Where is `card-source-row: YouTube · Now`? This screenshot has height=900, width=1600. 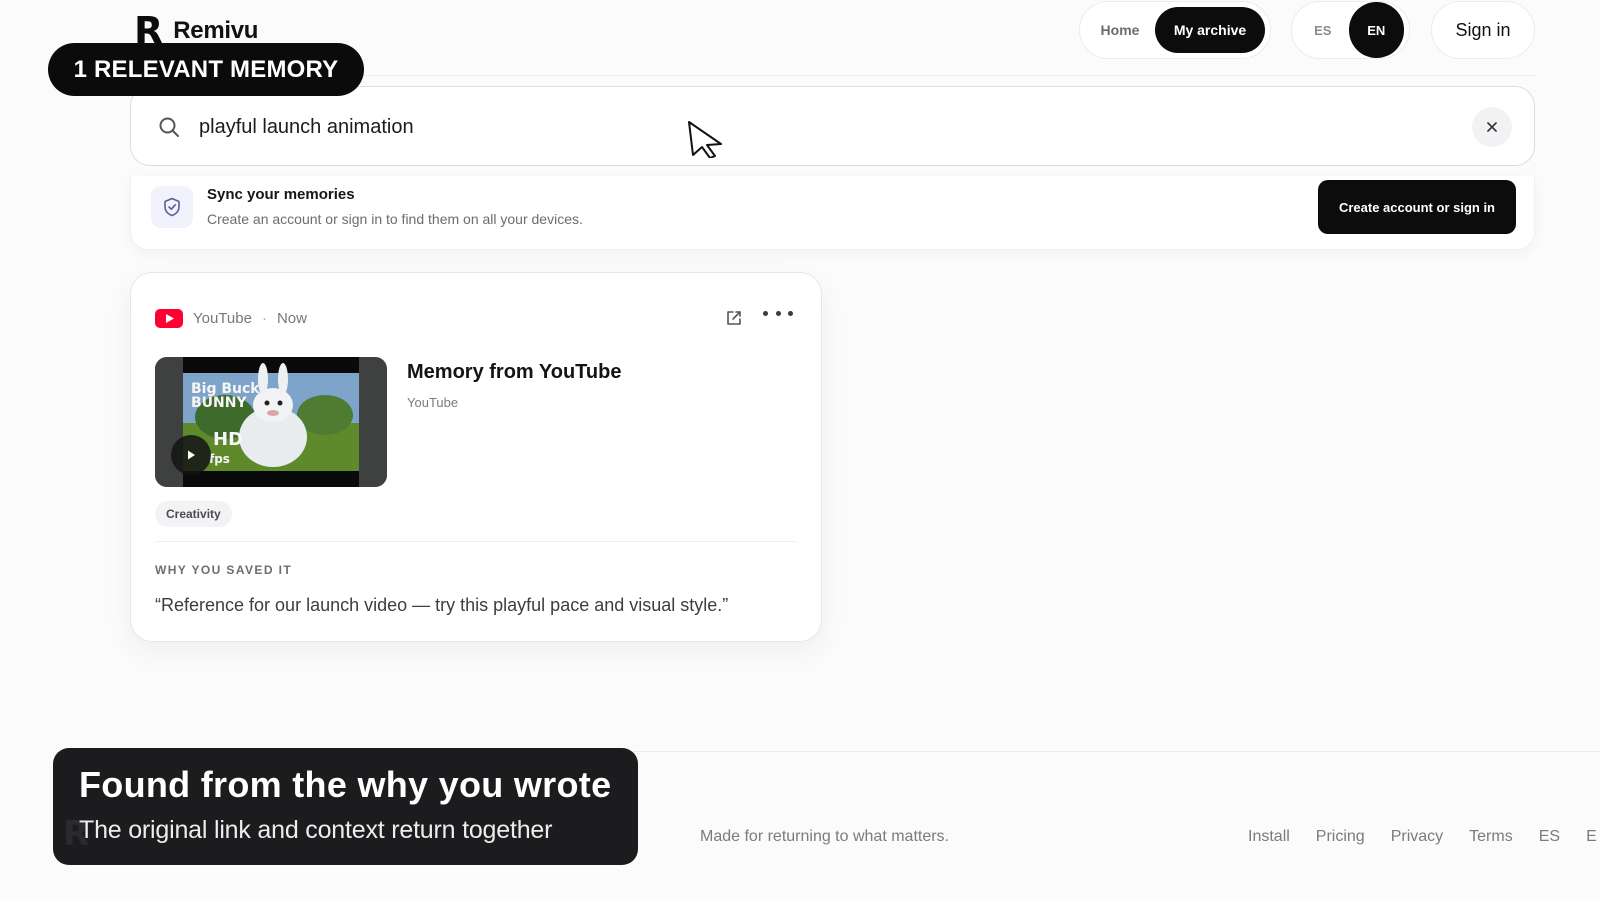
card-source-row: YouTube · Now is located at coordinates (231, 318).